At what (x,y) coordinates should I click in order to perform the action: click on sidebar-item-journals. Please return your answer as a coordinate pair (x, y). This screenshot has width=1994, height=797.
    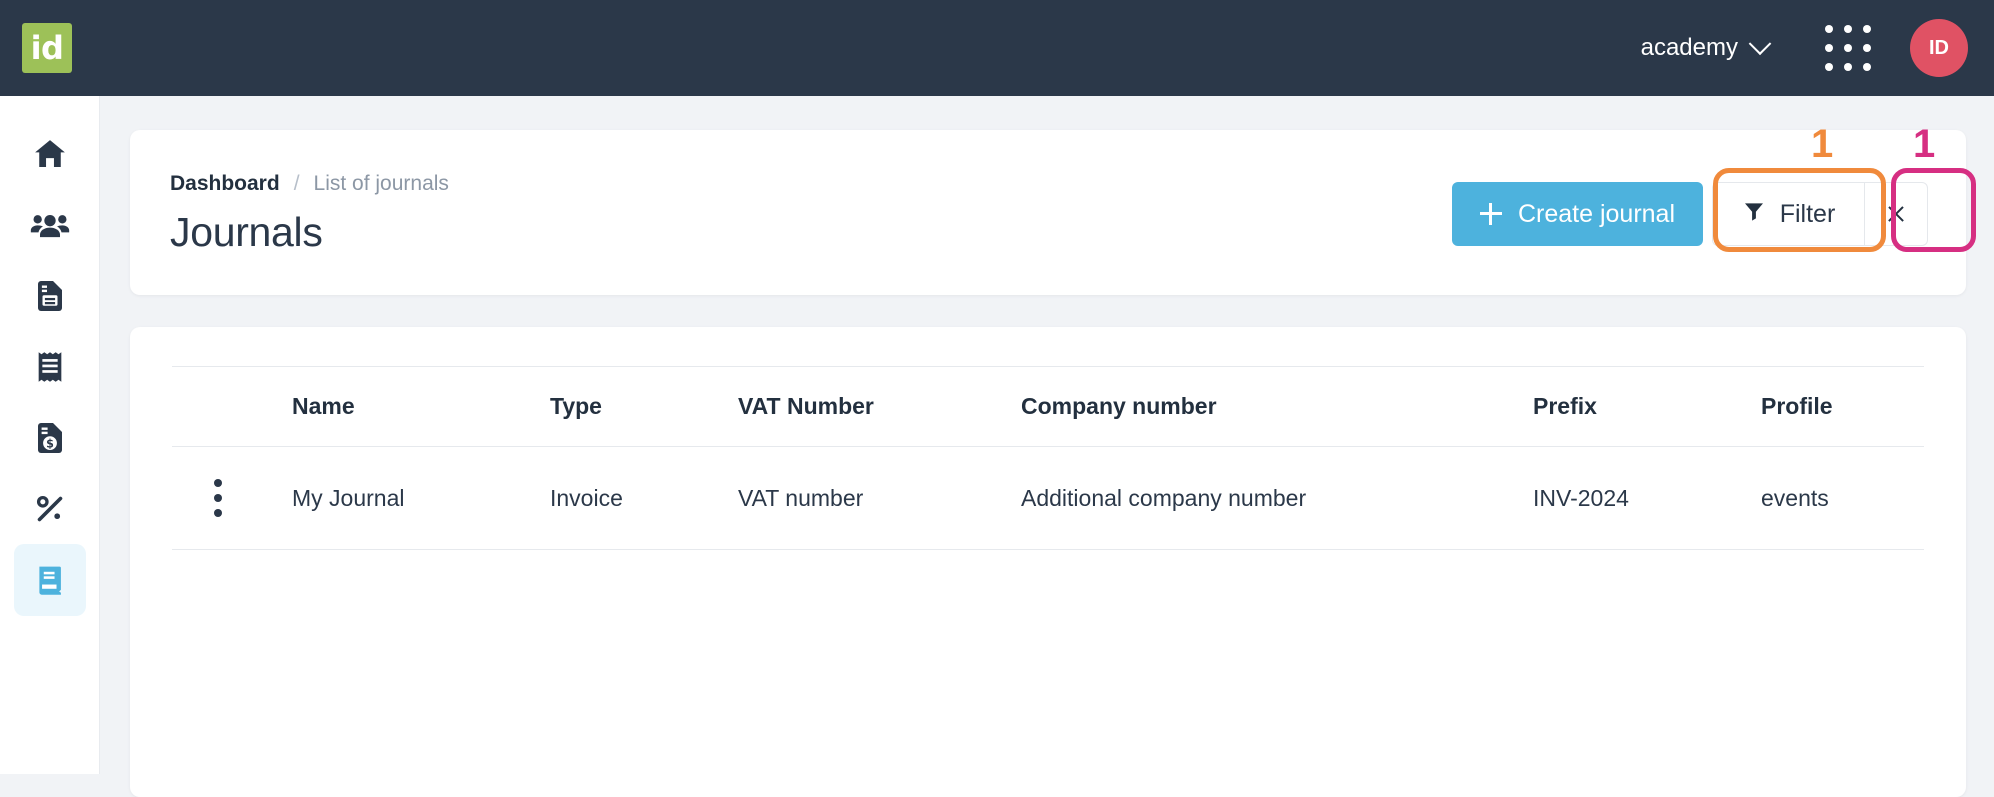
    Looking at the image, I should click on (50, 580).